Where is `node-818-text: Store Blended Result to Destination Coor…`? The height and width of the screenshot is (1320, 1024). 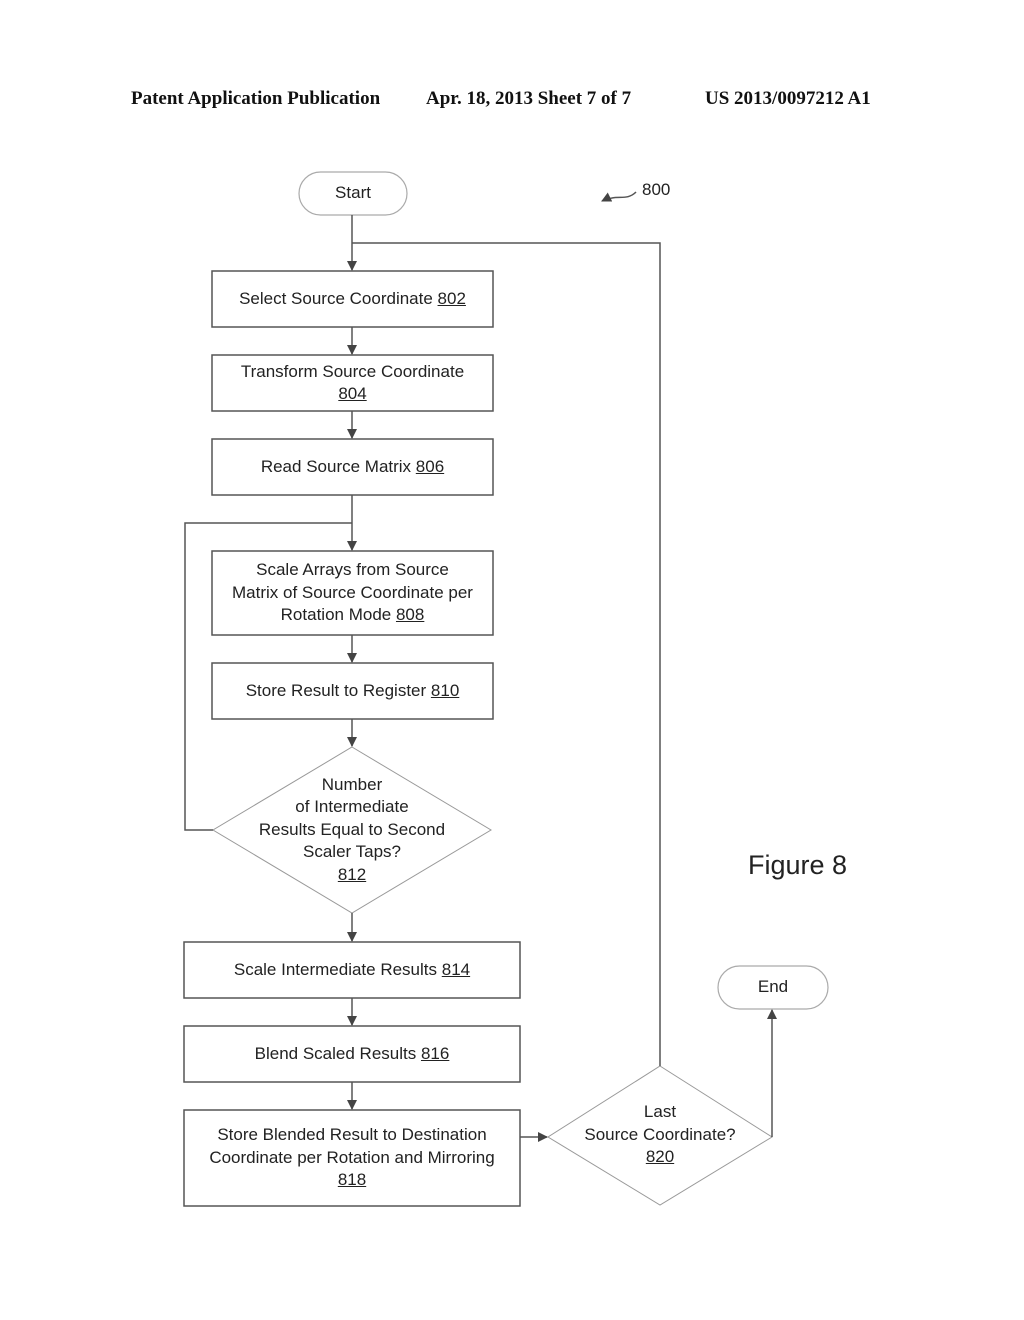
node-818-text: Store Blended Result to Destination Coor… is located at coordinates (352, 1158).